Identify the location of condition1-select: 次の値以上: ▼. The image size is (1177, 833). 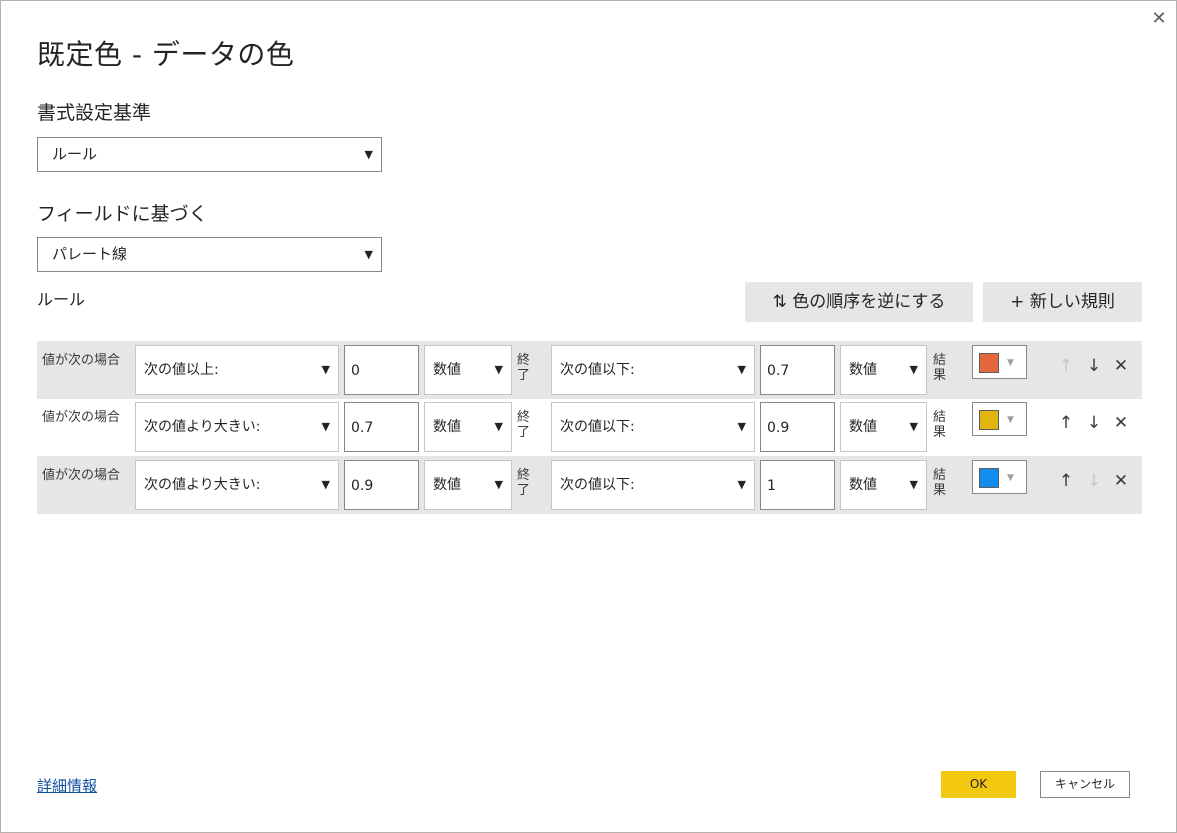
(237, 370).